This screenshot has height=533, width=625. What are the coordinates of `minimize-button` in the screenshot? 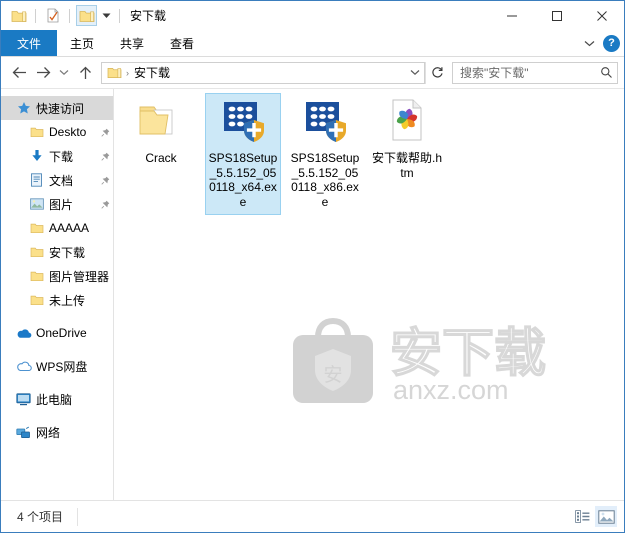 It's located at (511, 15).